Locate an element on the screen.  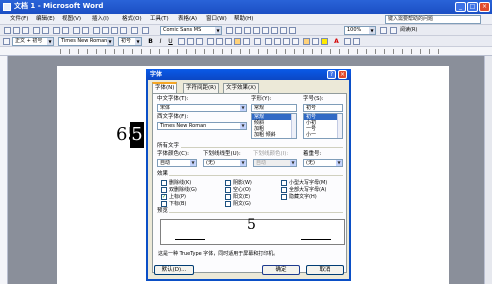
font-style-option: 加粗 倾斜 is located at coordinates (274, 135).